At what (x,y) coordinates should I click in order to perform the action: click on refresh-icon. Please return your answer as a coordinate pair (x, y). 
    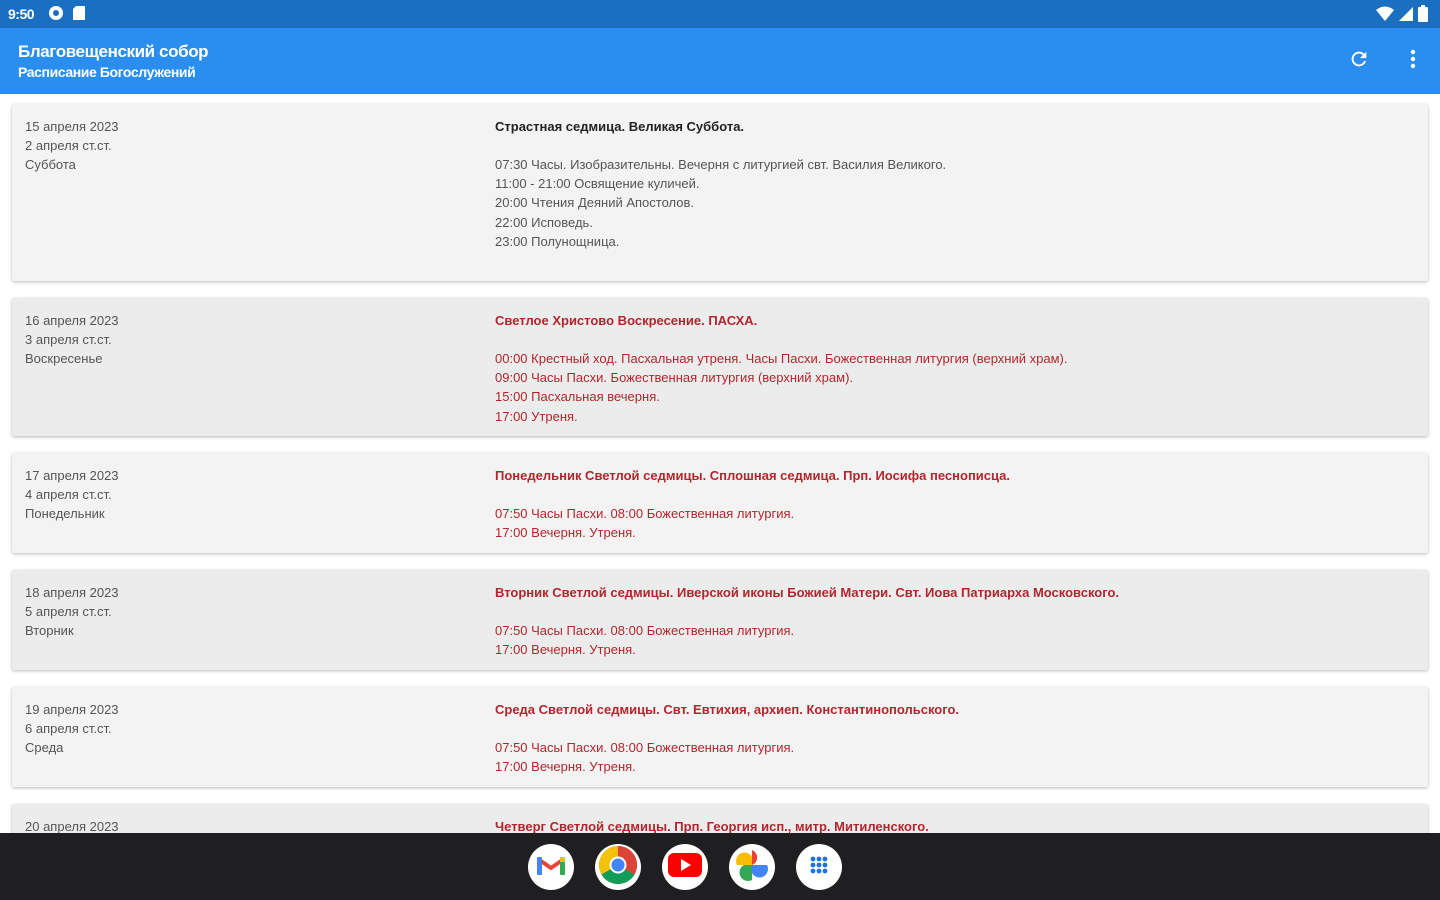
    Looking at the image, I should click on (1359, 61).